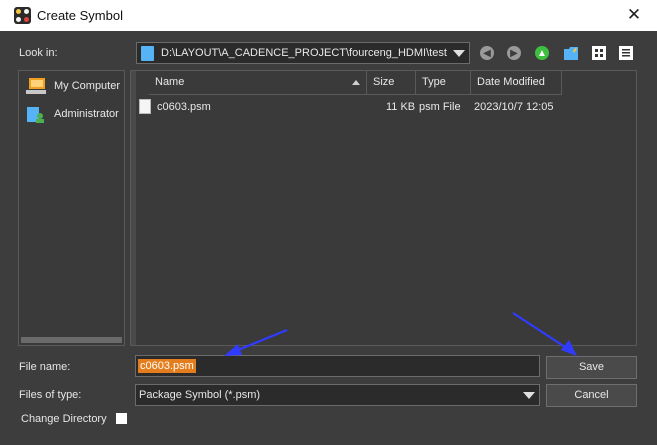 The image size is (657, 445). What do you see at coordinates (71, 340) in the screenshot?
I see `sidebar-scrollbar` at bounding box center [71, 340].